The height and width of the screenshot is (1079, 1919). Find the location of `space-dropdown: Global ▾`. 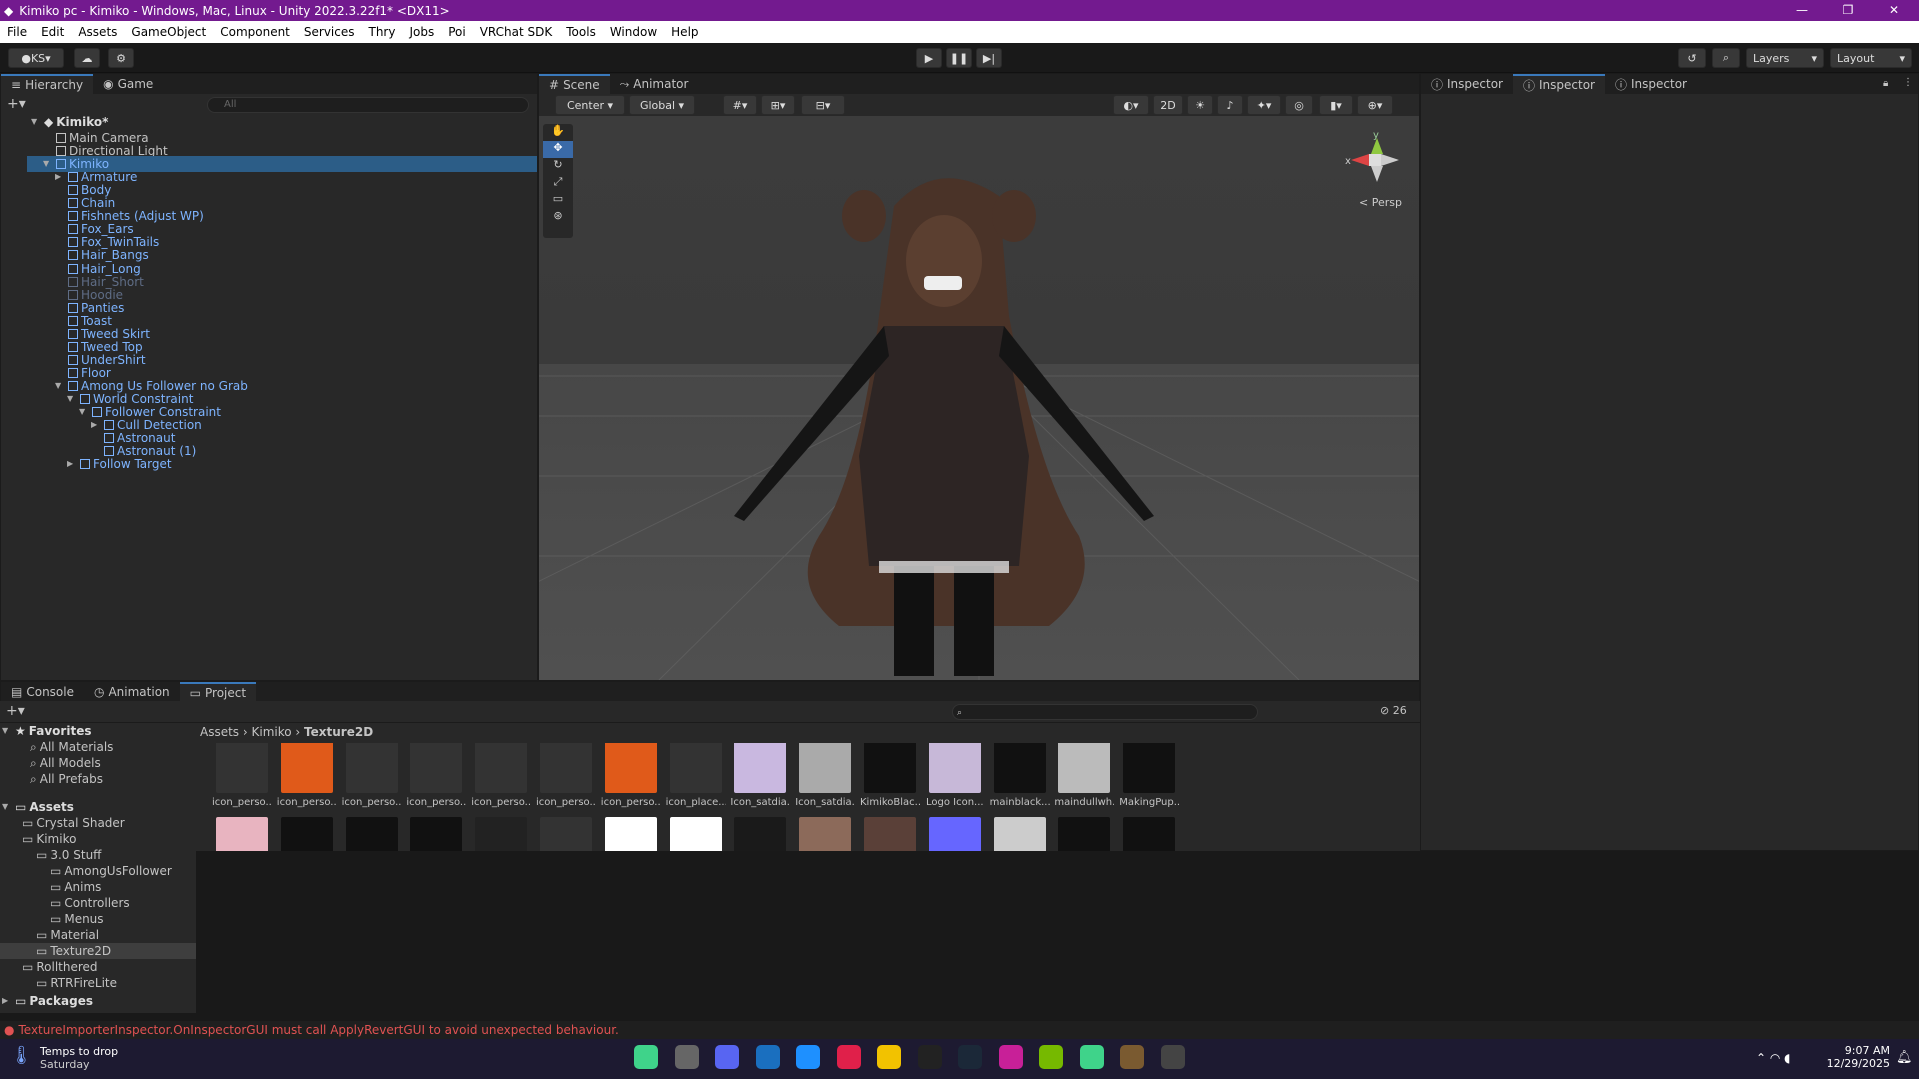

space-dropdown: Global ▾ is located at coordinates (662, 105).